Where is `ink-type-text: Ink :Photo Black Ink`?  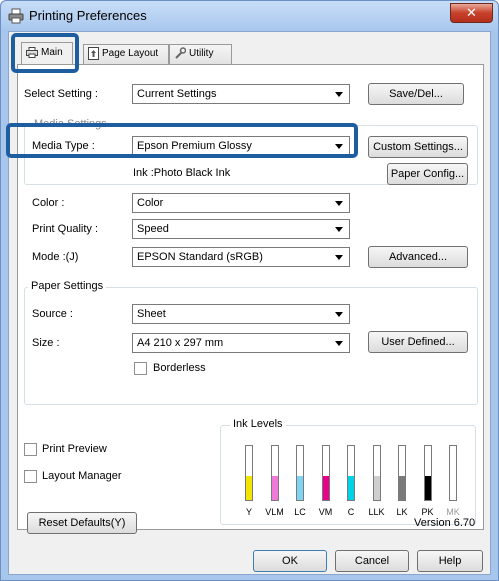 ink-type-text: Ink :Photo Black Ink is located at coordinates (182, 173).